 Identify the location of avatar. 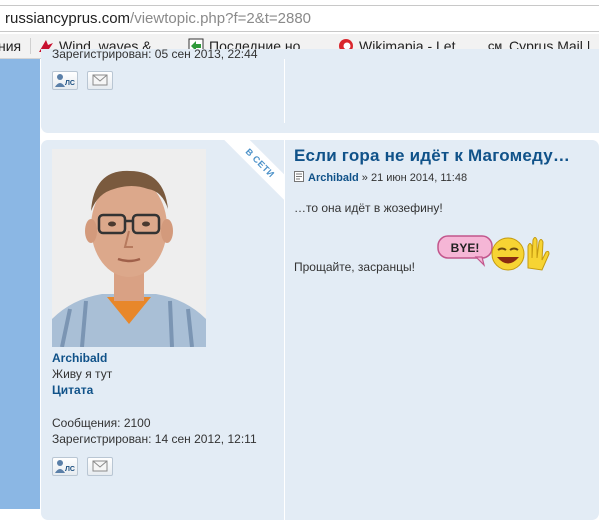
(129, 248).